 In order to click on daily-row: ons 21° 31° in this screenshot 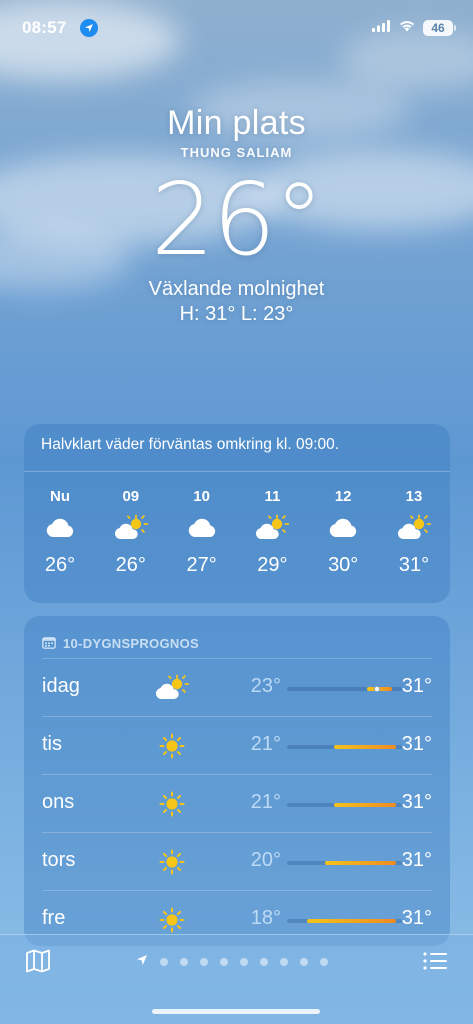, I will do `click(237, 803)`.